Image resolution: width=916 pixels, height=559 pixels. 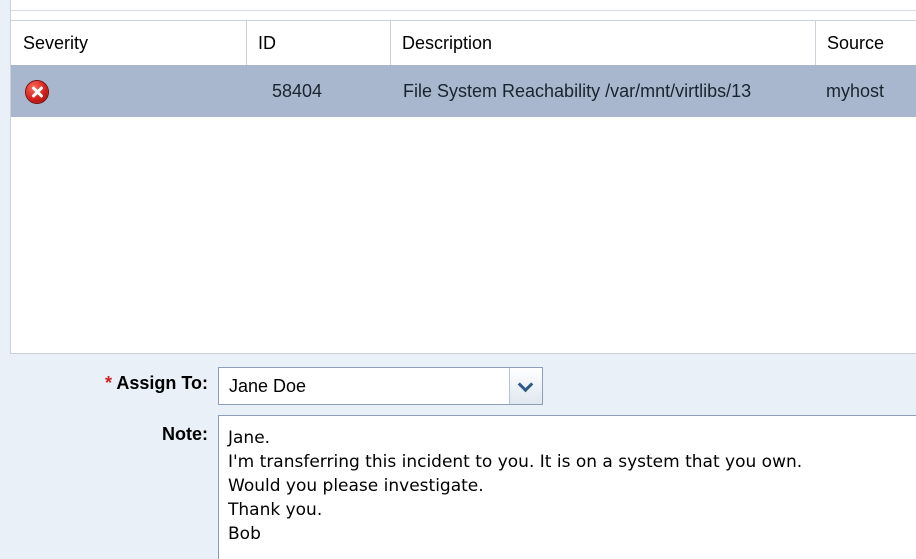 What do you see at coordinates (108, 383) in the screenshot?
I see `required-marker: *` at bounding box center [108, 383].